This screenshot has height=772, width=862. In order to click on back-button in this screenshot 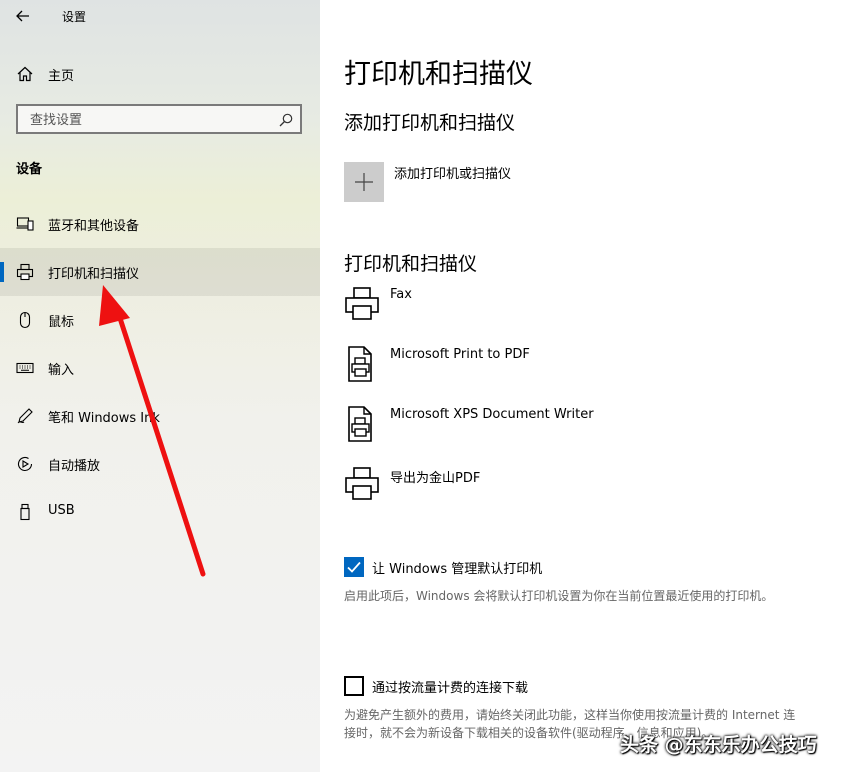, I will do `click(23, 16)`.